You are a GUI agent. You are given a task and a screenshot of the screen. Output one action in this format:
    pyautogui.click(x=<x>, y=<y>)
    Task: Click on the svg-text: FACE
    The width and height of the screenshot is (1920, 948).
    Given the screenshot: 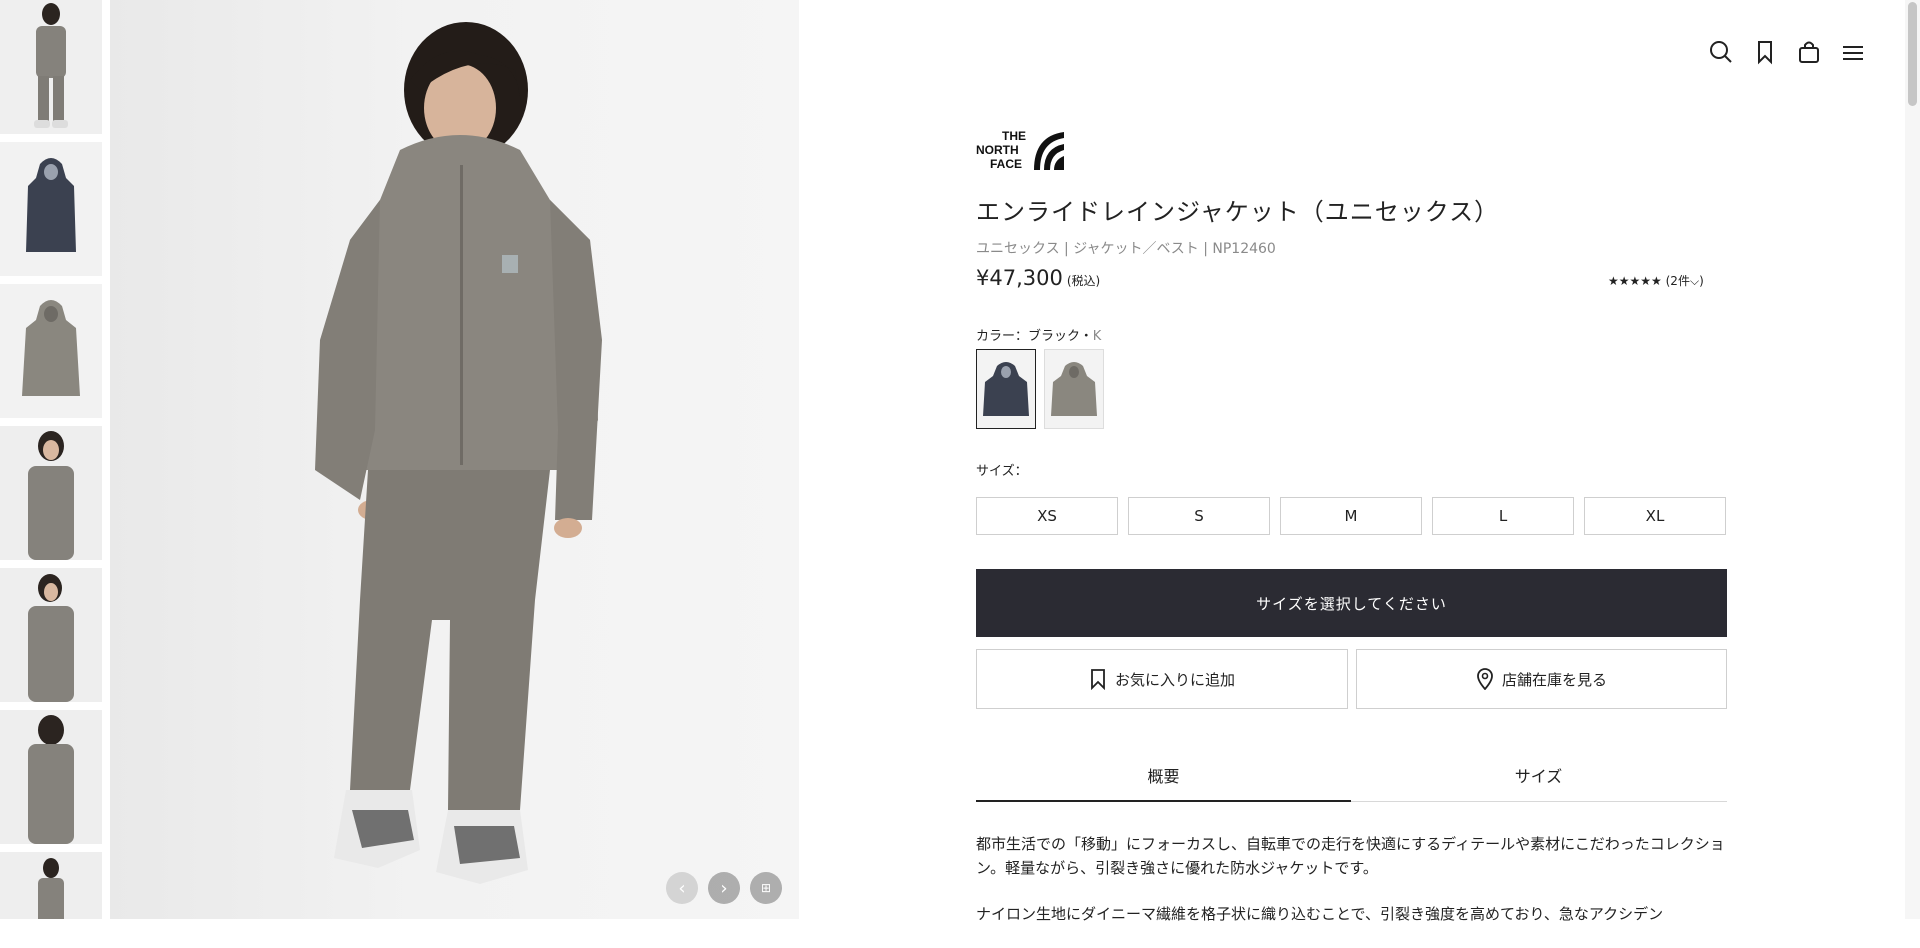 What is the action you would take?
    pyautogui.click(x=1006, y=164)
    